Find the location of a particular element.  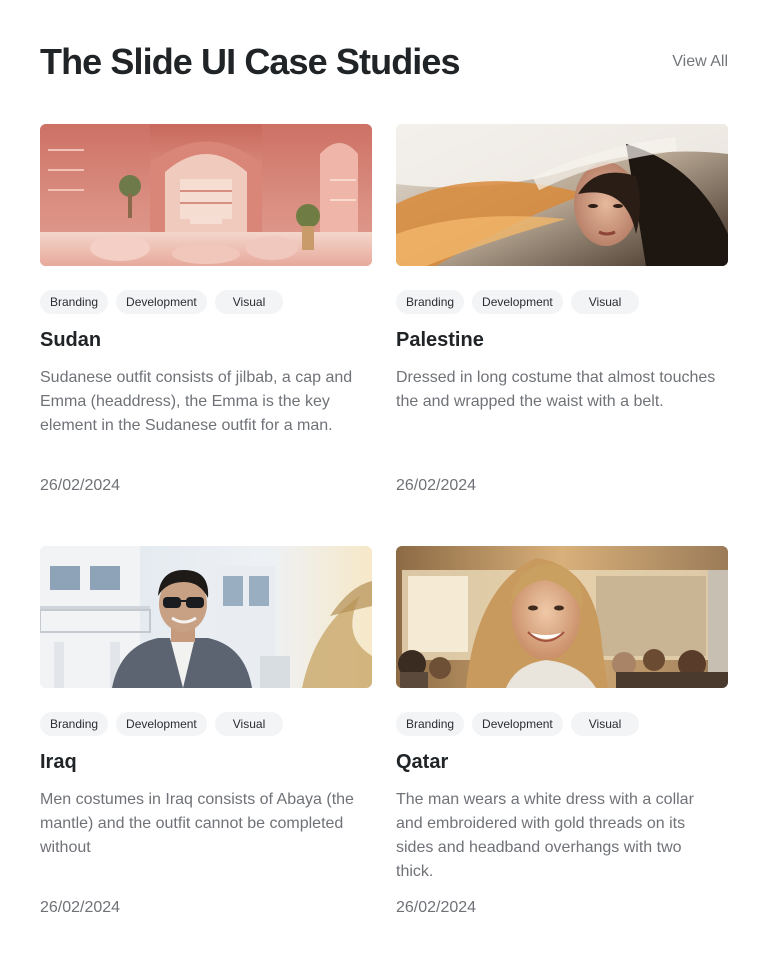

case-study-image-qatar is located at coordinates (562, 617).